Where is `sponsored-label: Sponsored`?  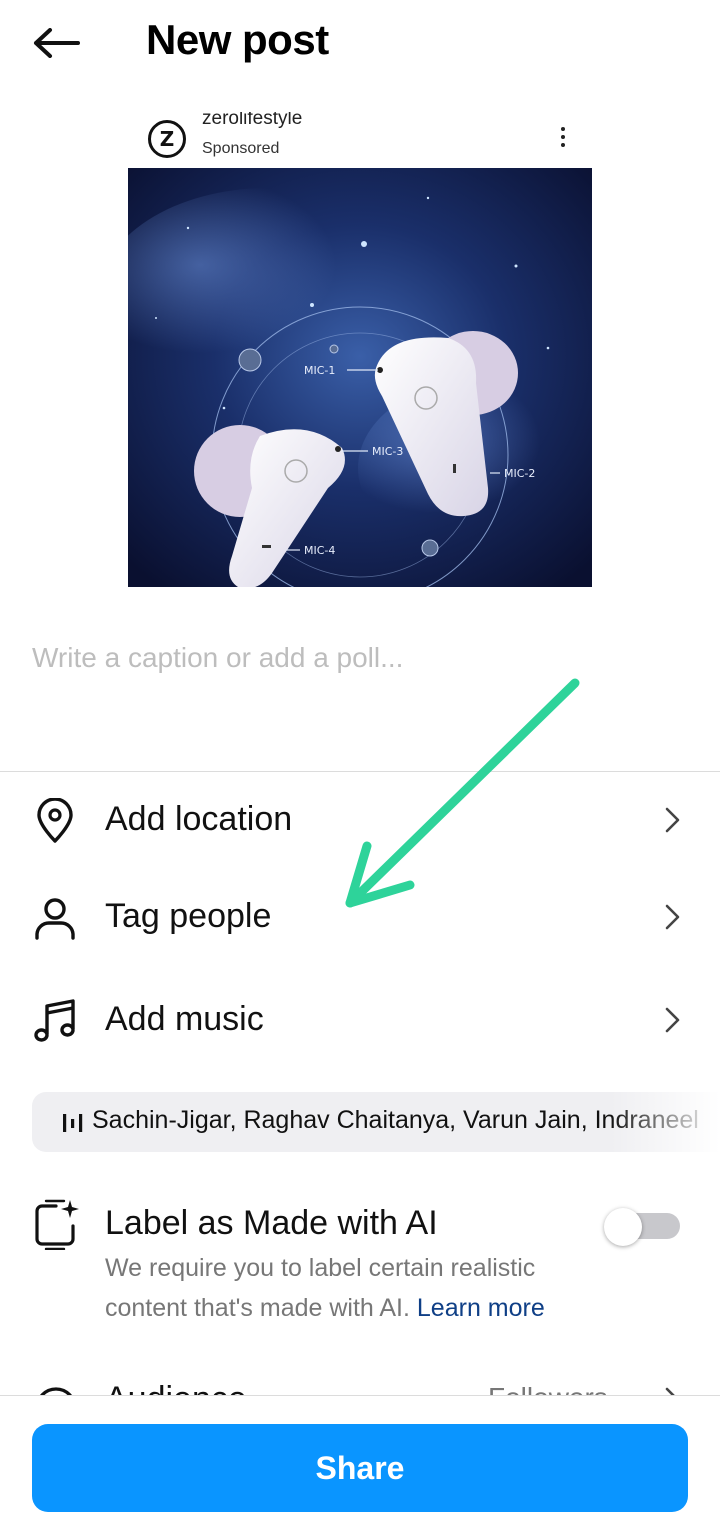 sponsored-label: Sponsored is located at coordinates (241, 148).